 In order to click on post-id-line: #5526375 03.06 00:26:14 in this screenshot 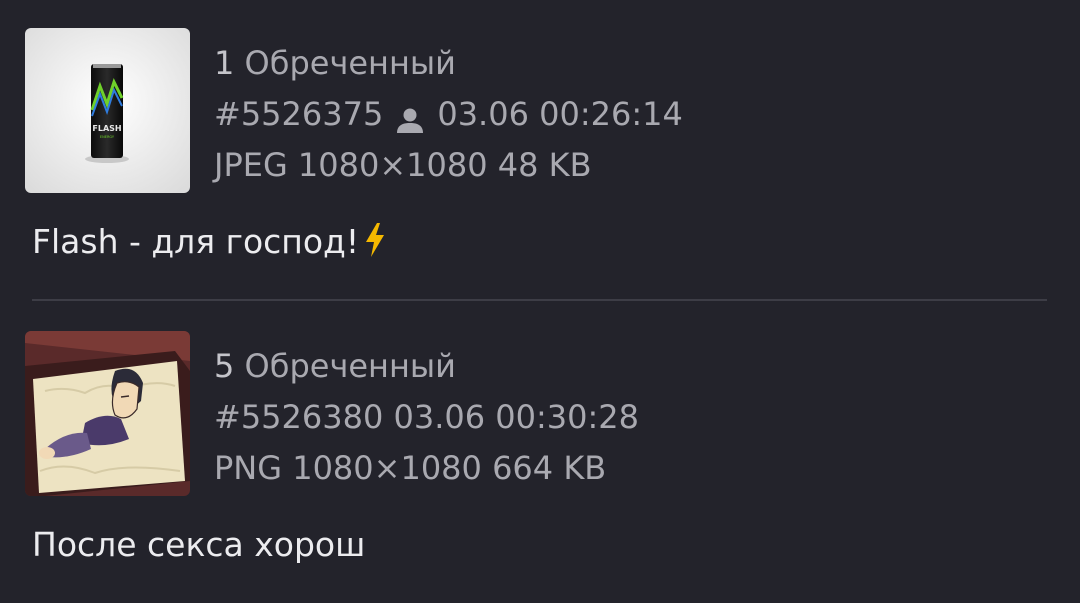, I will do `click(448, 114)`.